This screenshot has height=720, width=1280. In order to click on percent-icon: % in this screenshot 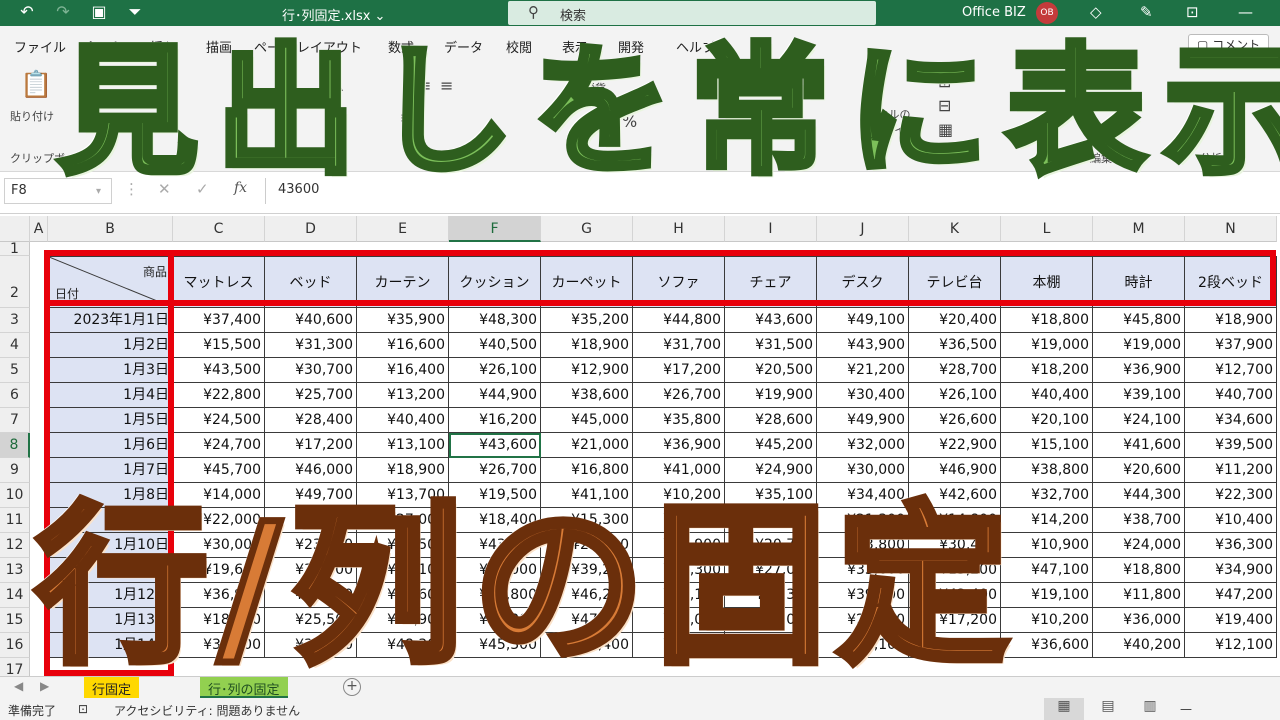, I will do `click(629, 121)`.